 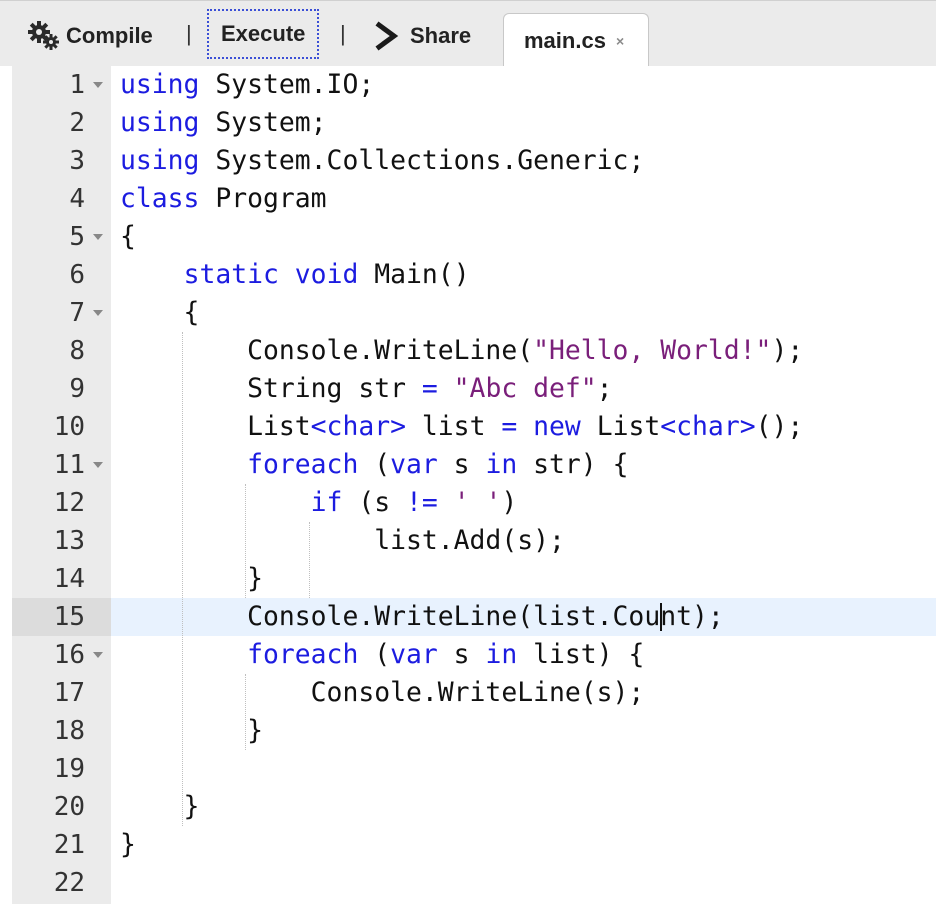 I want to click on code-cell: foreach (var s in list) {, so click(x=523, y=655).